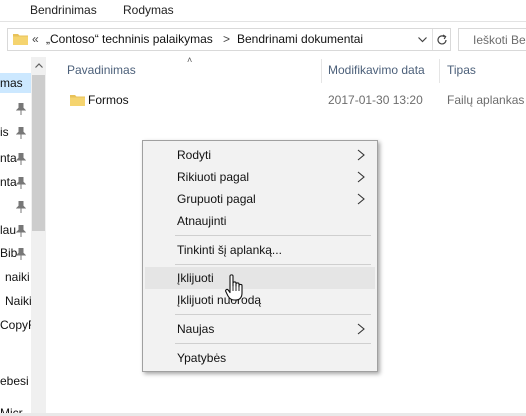 The image size is (526, 416). What do you see at coordinates (129, 39) in the screenshot?
I see `breadcrumb-item-contoso: „Contoso“ techninis palaikymas` at bounding box center [129, 39].